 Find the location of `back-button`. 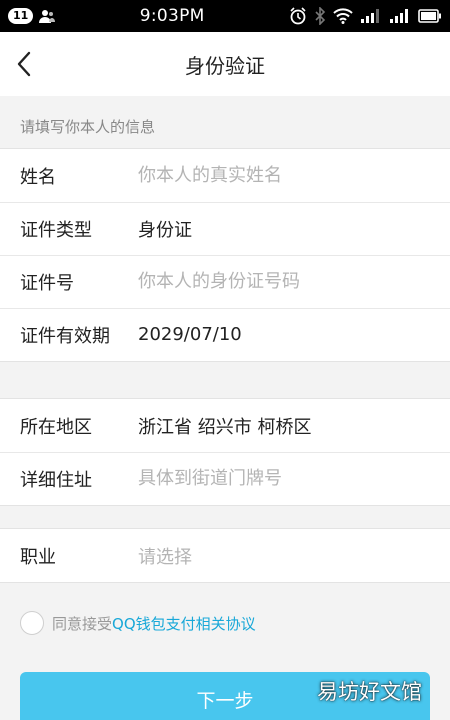

back-button is located at coordinates (24, 64).